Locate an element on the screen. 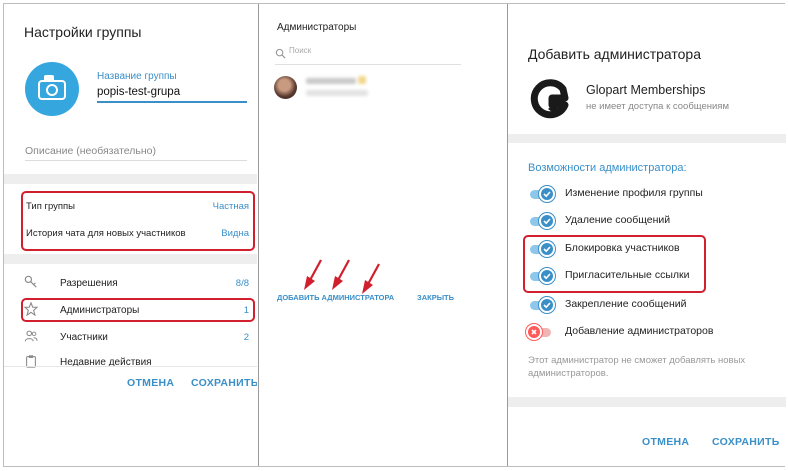 The image size is (788, 471). permission-toggle-delete-messages: Удаление сообщений is located at coordinates (648, 222).